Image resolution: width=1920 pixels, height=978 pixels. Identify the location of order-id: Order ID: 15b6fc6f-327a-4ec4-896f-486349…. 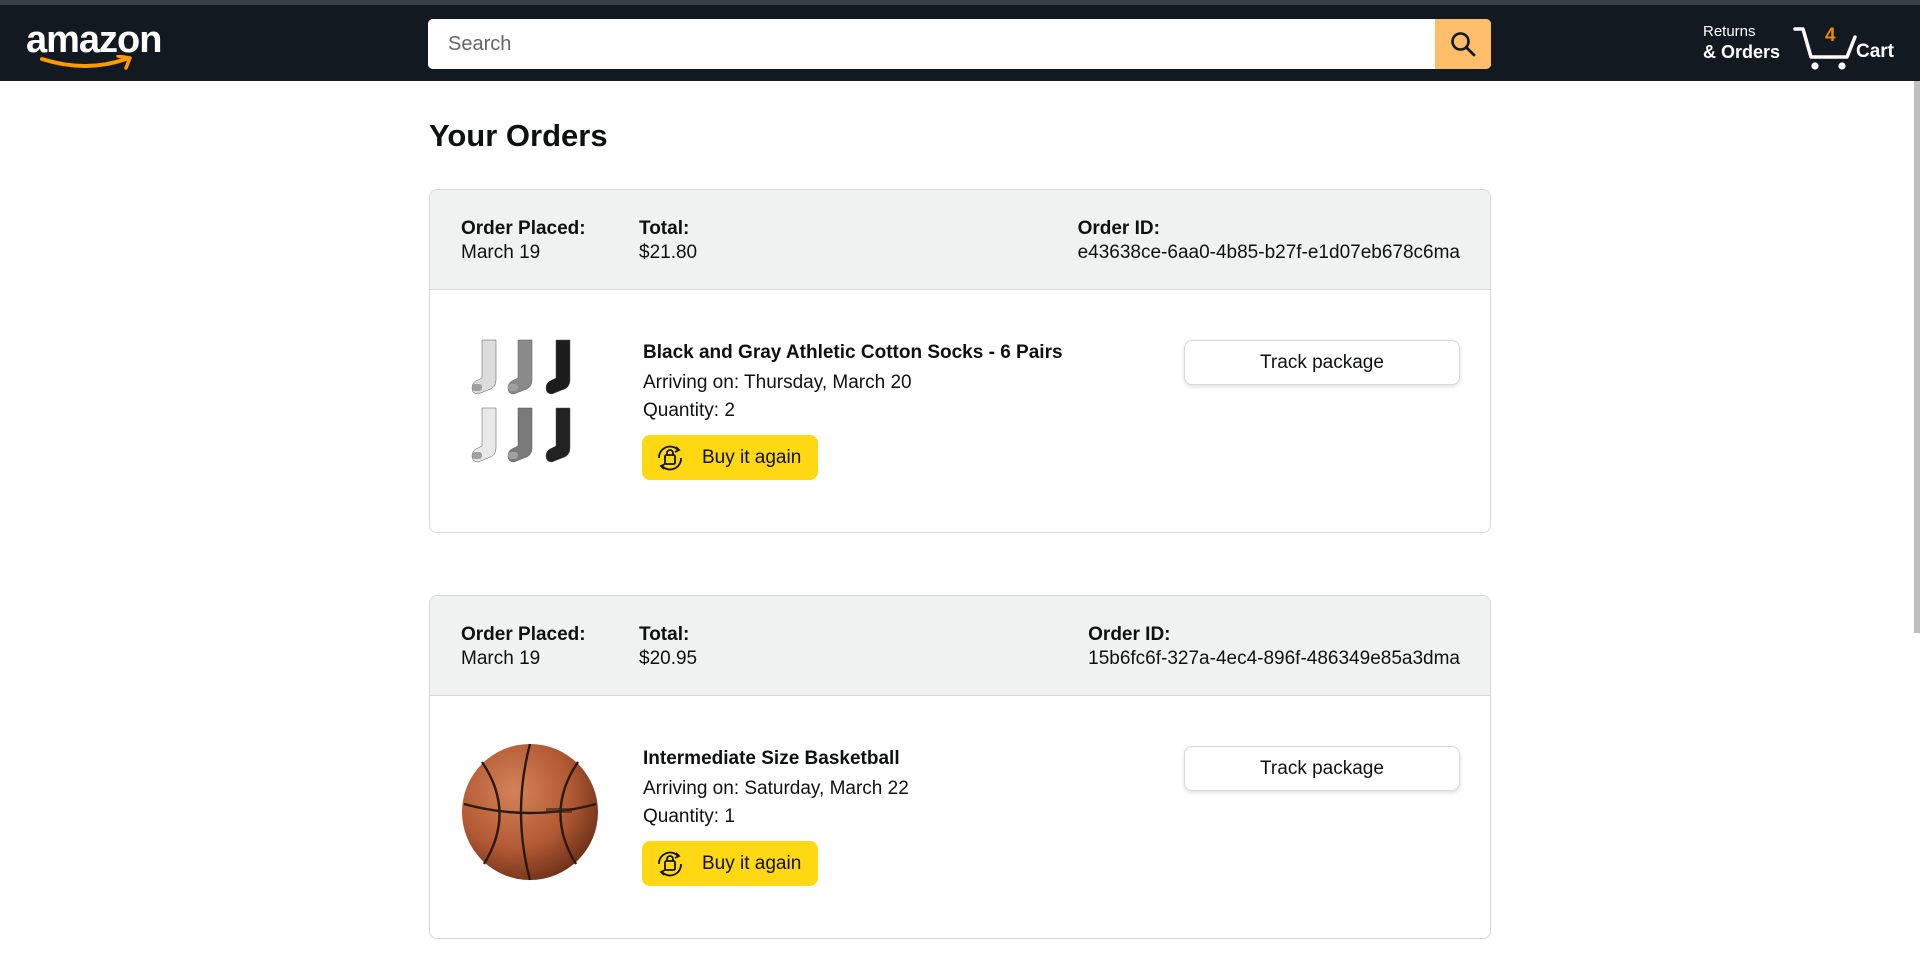
(1274, 647).